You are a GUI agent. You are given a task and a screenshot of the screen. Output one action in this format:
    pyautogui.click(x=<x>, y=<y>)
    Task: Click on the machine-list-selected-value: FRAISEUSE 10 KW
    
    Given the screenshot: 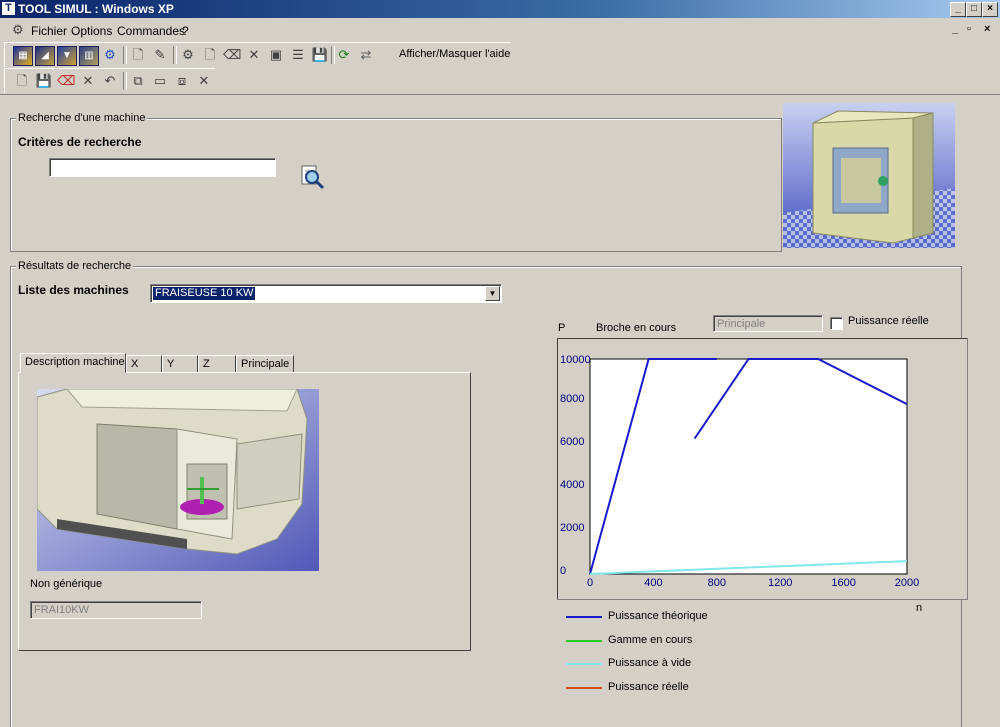 What is the action you would take?
    pyautogui.click(x=204, y=293)
    